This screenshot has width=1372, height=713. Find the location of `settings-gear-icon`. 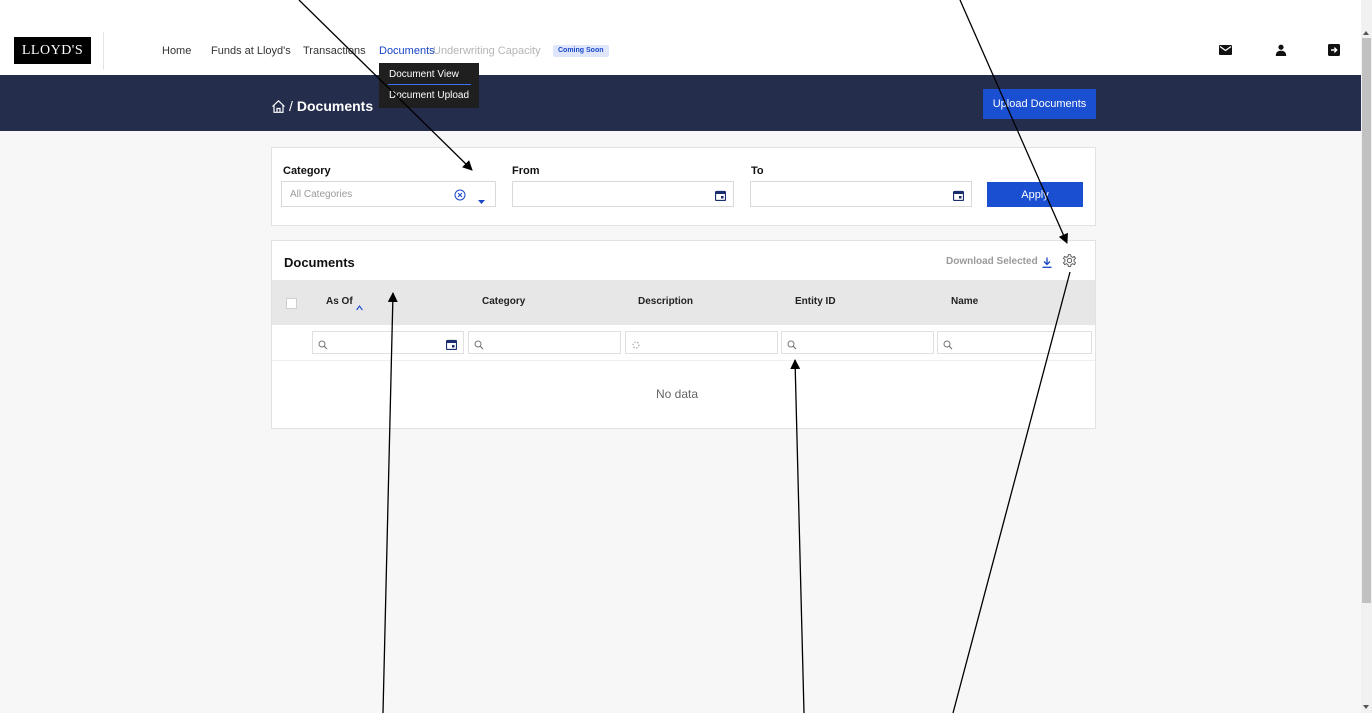

settings-gear-icon is located at coordinates (1069, 263).